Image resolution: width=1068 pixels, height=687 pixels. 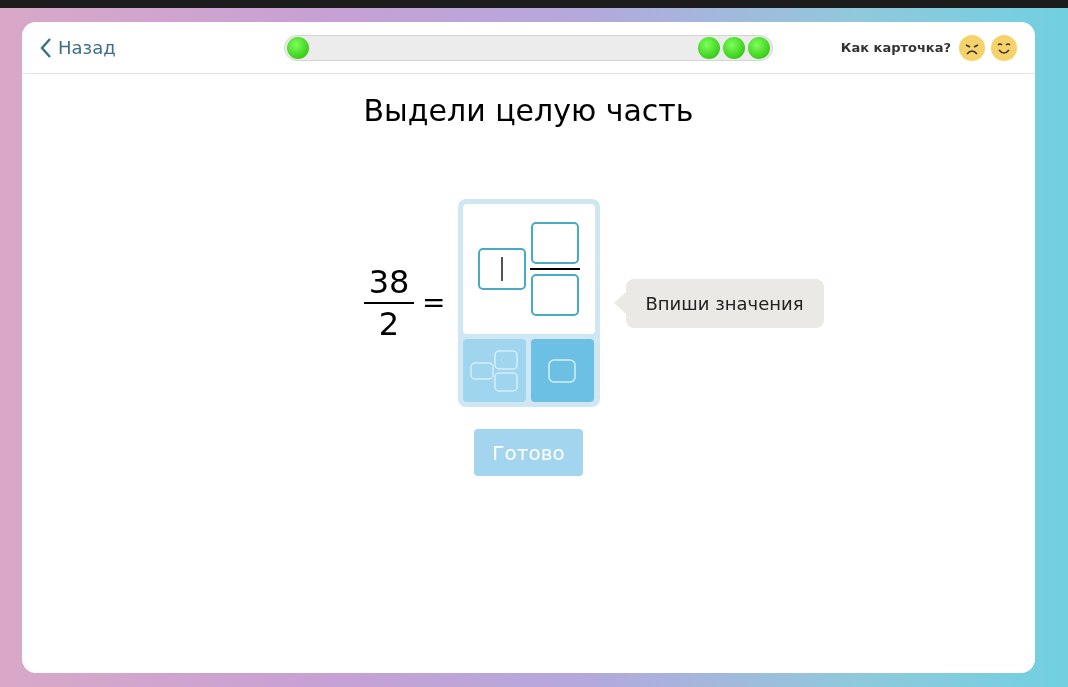 I want to click on whole-input-field, so click(x=501, y=269).